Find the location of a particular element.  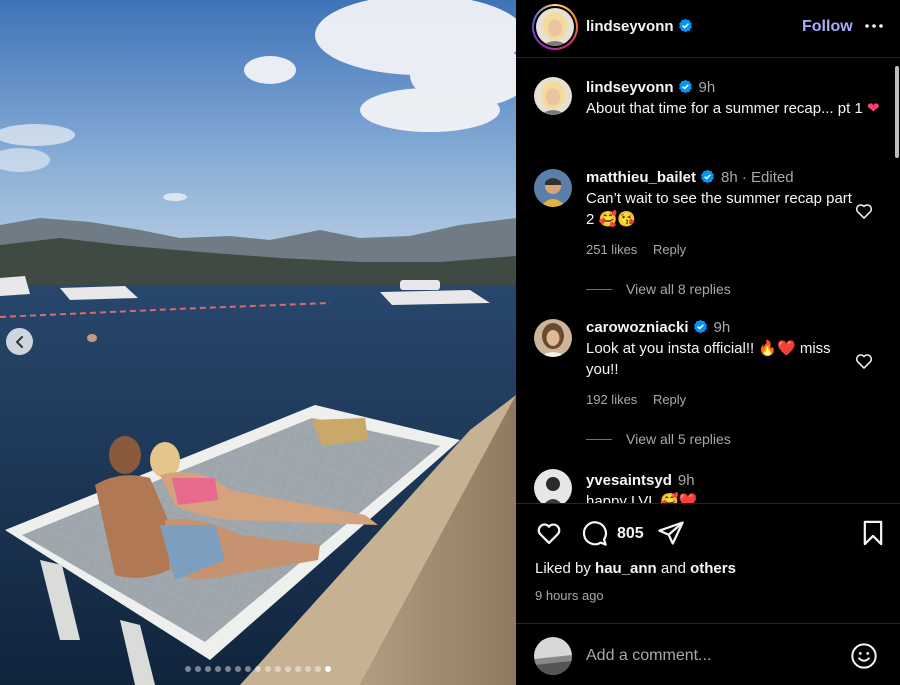

comments-scrollbar-thumb is located at coordinates (897, 112).